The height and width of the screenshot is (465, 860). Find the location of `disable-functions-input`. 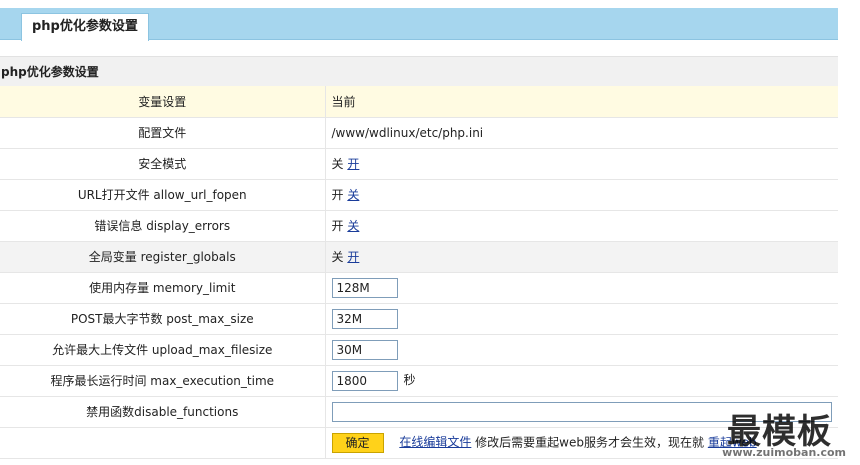

disable-functions-input is located at coordinates (581, 411).